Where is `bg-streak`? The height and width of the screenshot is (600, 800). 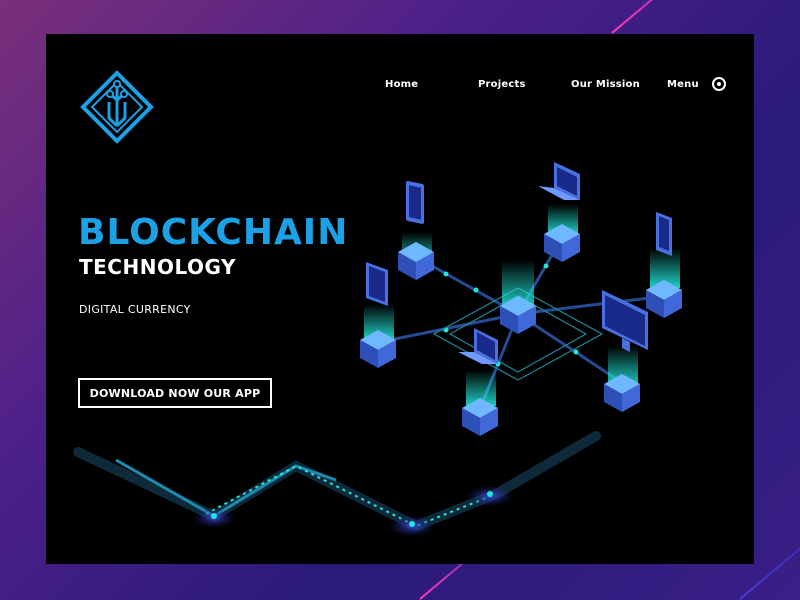
bg-streak is located at coordinates (642, 17).